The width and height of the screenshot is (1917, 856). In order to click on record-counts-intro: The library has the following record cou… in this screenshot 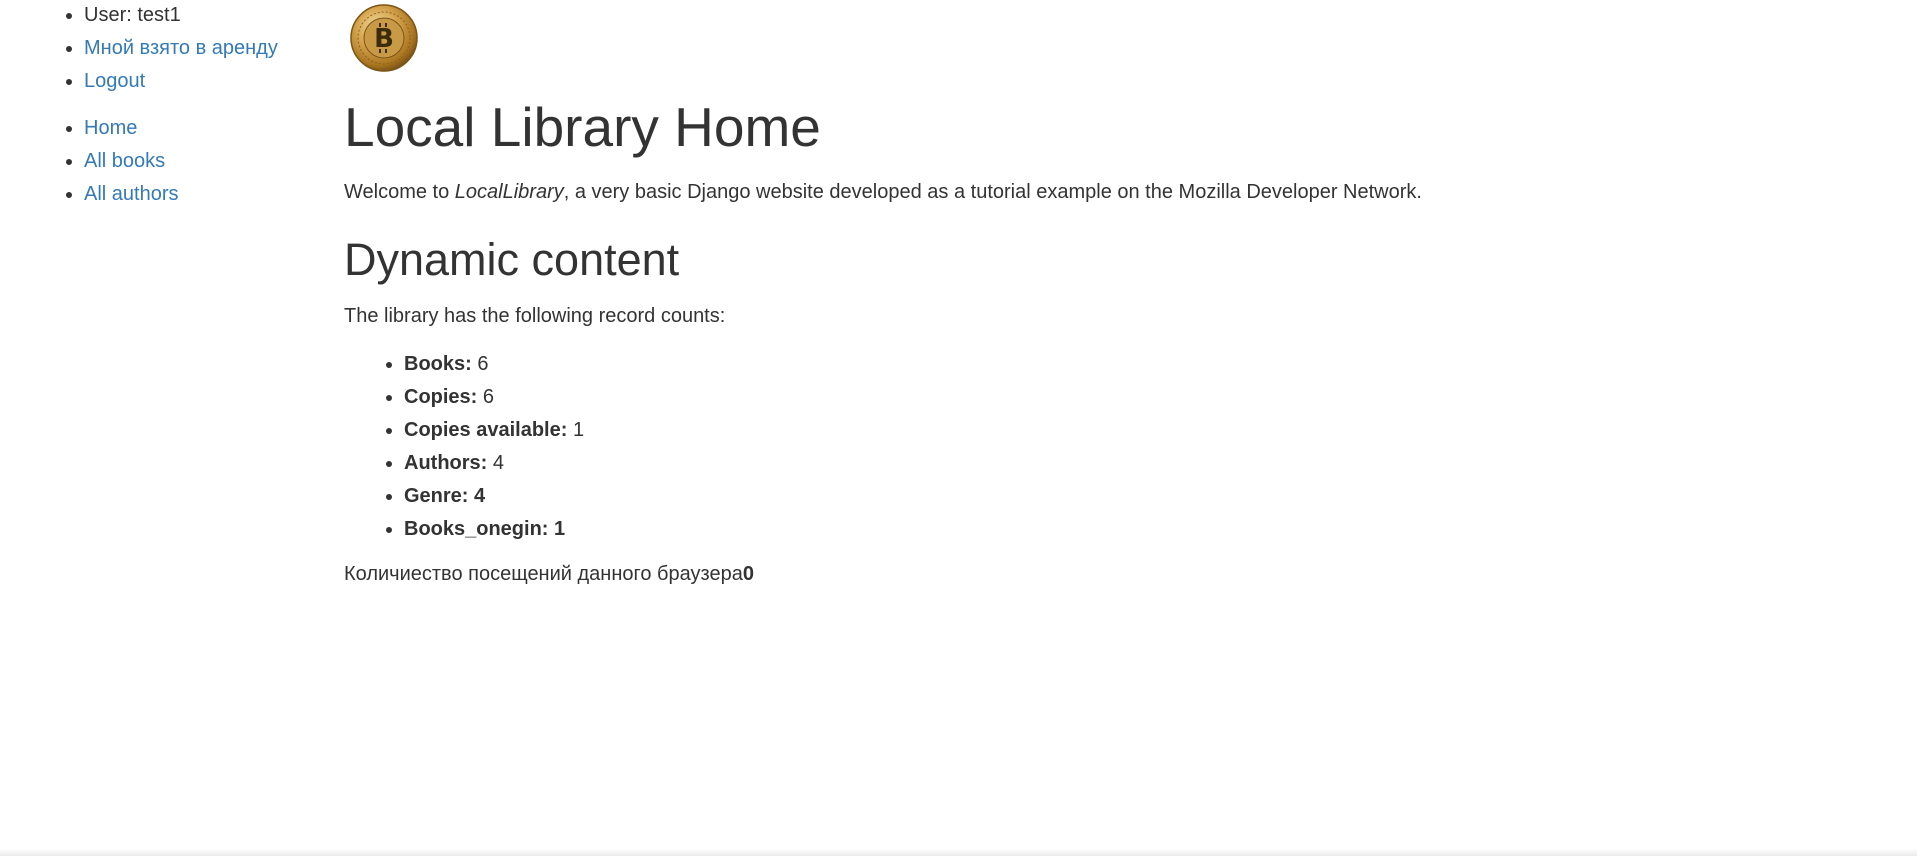, I will do `click(535, 316)`.